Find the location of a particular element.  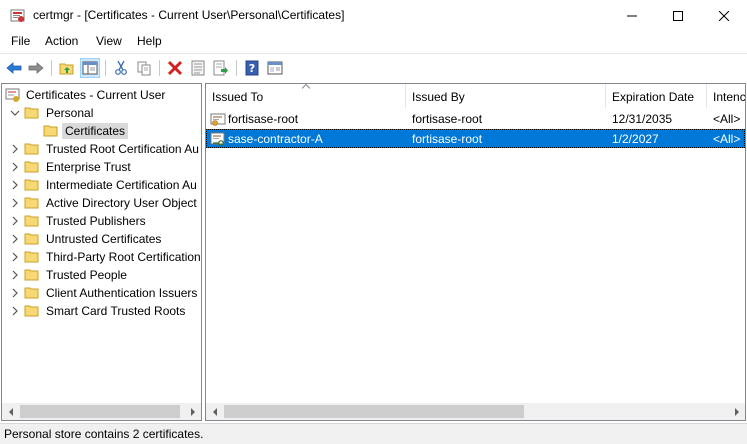

column-label: Expiration Date is located at coordinates (653, 97).